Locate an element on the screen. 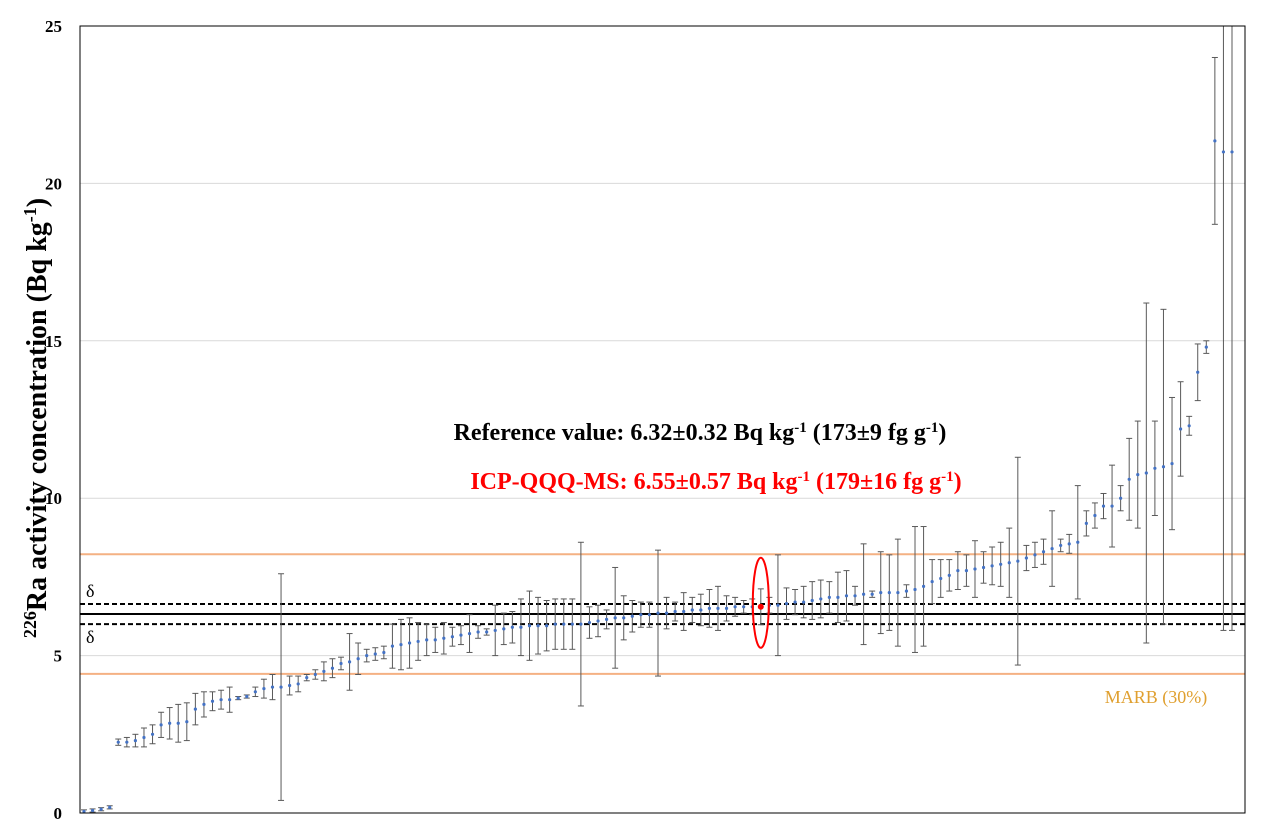 The image size is (1270, 834). y-axis-label: 226Ra activity concentration (Bq kg-1) is located at coordinates (36, 418).